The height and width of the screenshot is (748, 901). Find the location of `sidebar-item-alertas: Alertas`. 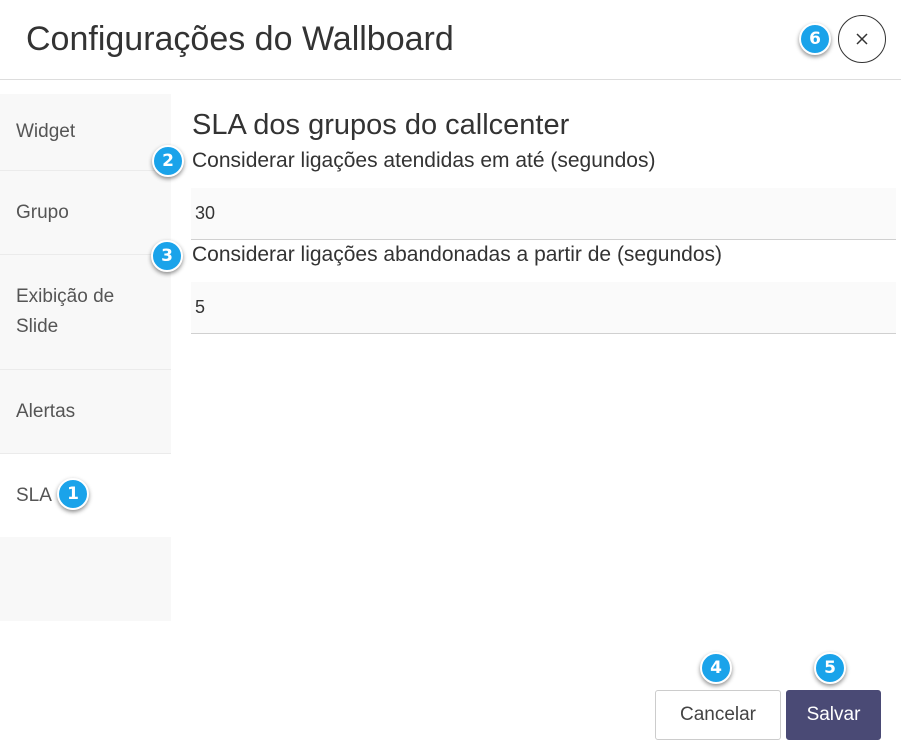

sidebar-item-alertas: Alertas is located at coordinates (85, 412).